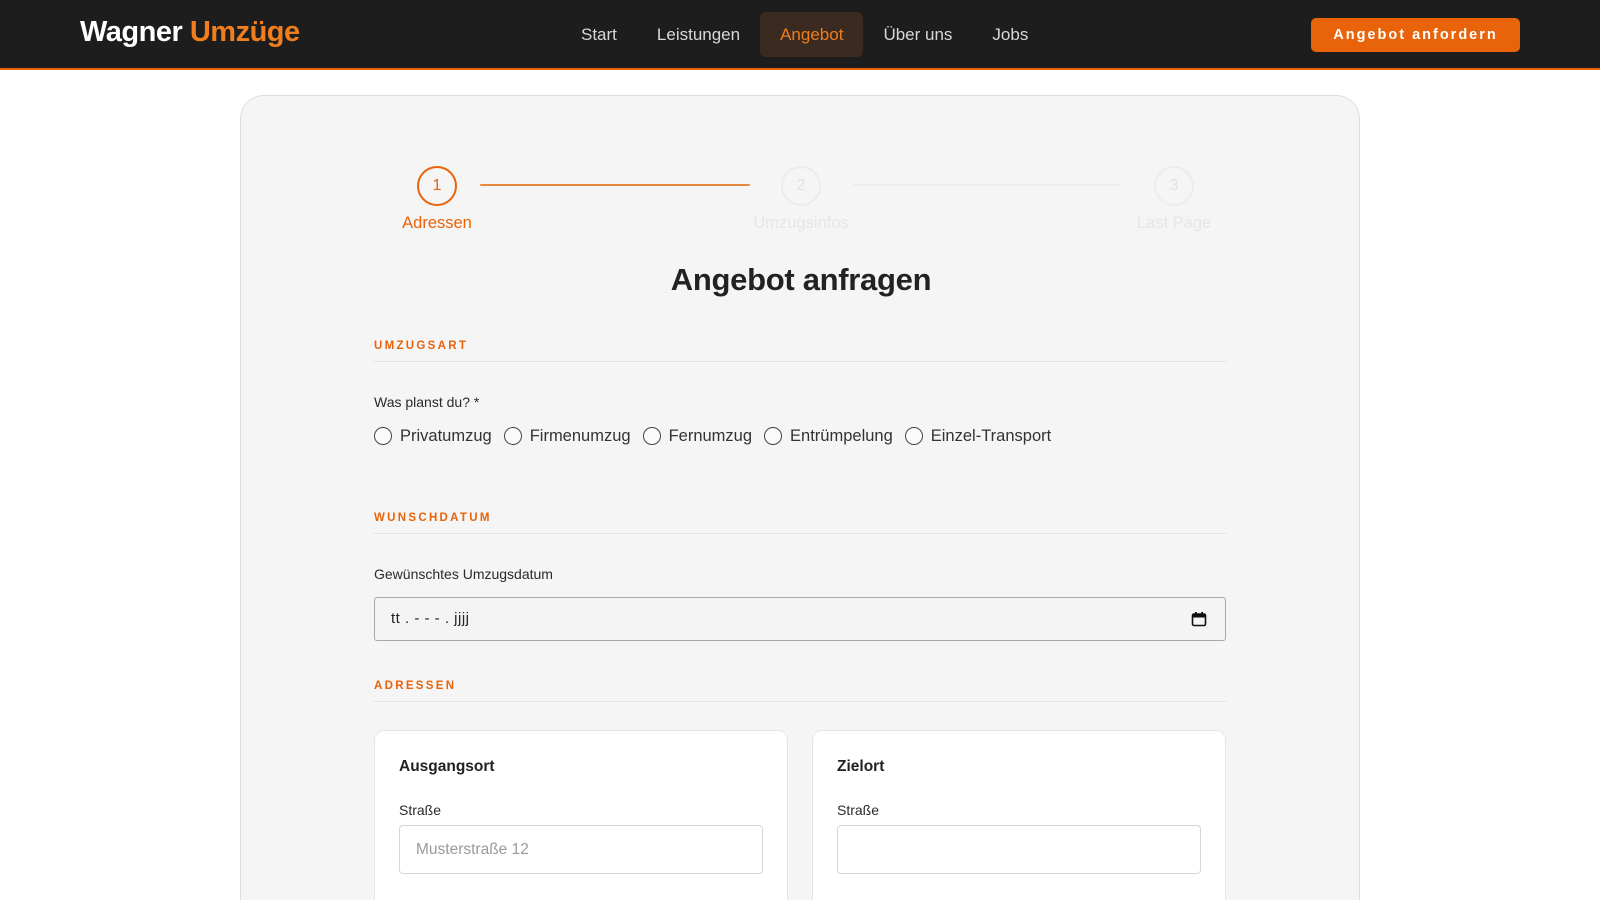 The height and width of the screenshot is (900, 1600). Describe the element at coordinates (801, 223) in the screenshot. I see `step-2-label: Umzugsinfos` at that location.